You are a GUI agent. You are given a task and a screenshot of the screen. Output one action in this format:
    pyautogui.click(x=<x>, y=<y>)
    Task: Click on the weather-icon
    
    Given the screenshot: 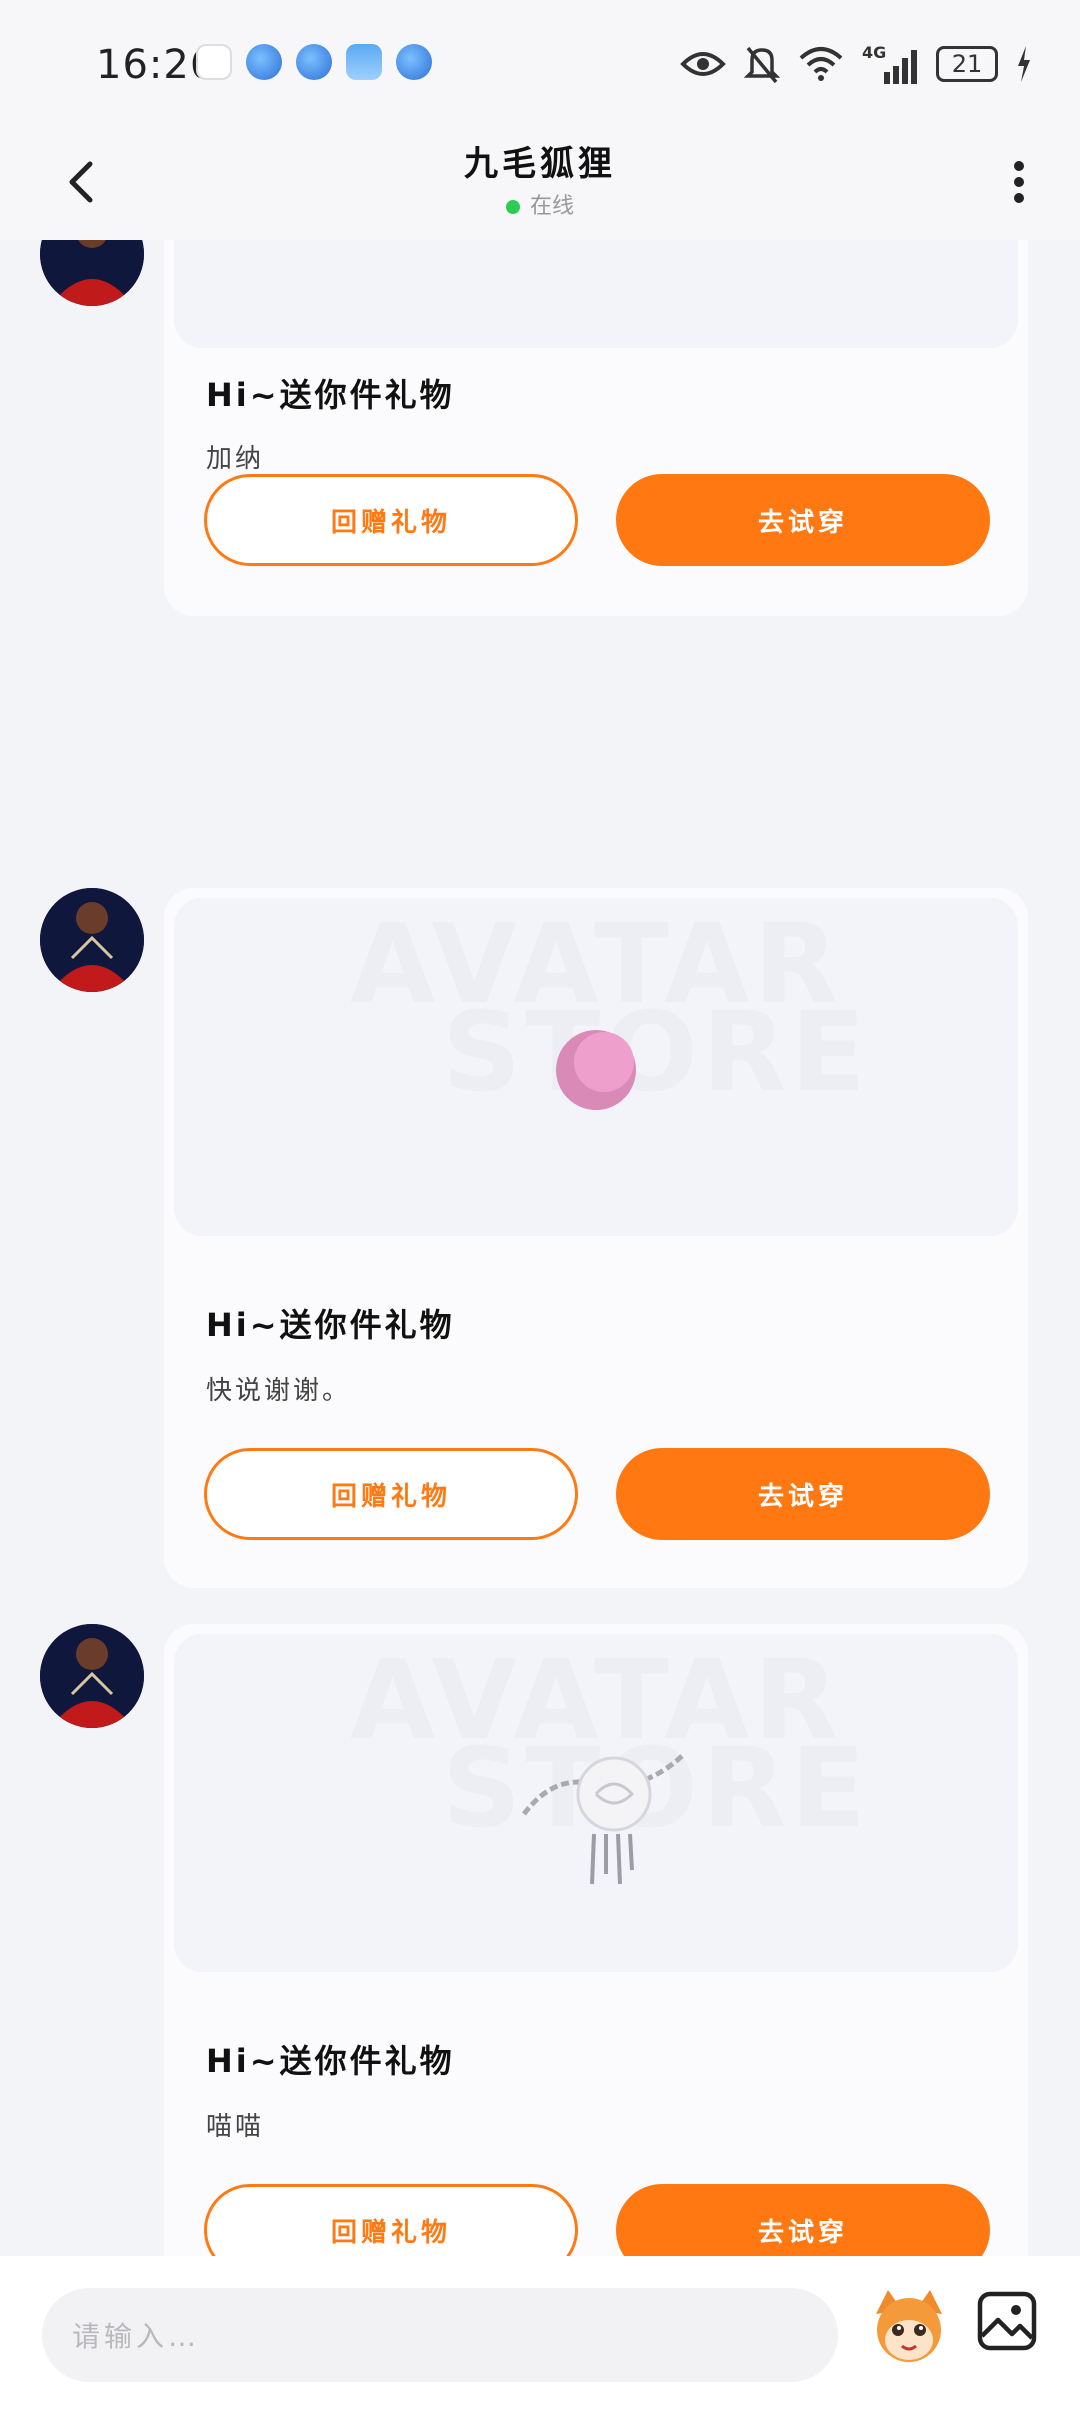 What is the action you would take?
    pyautogui.click(x=364, y=62)
    